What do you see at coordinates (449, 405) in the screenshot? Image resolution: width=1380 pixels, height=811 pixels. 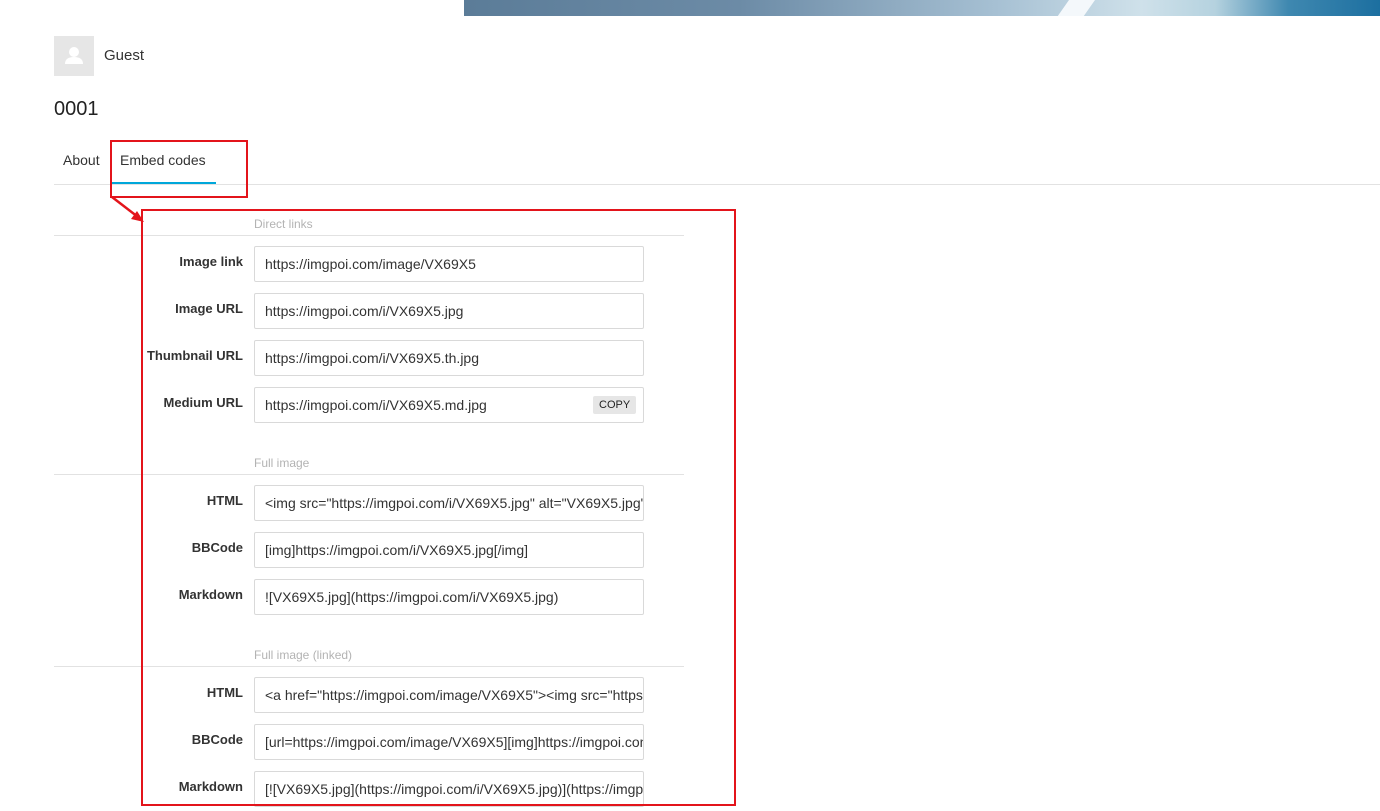 I see `medium-url-field: https://imgpoi.com/i/VX69X5.md.jpg` at bounding box center [449, 405].